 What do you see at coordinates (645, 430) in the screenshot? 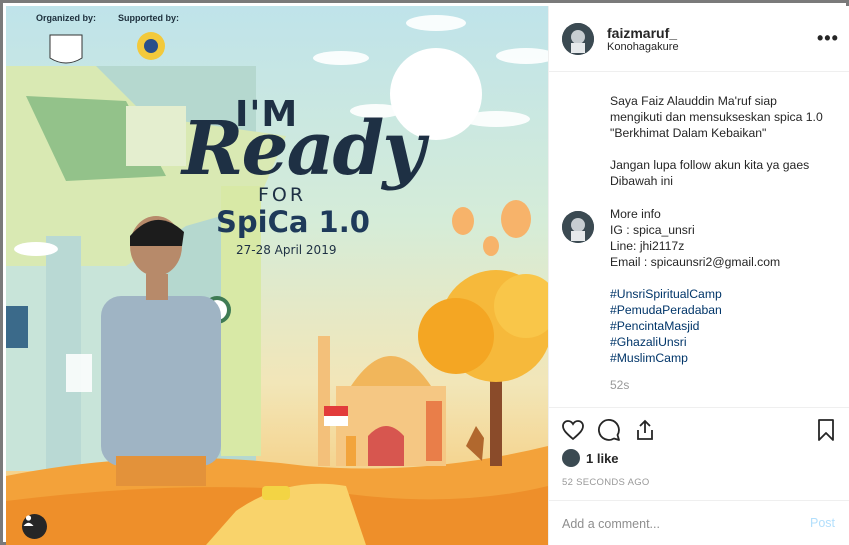
I see `share-icon` at bounding box center [645, 430].